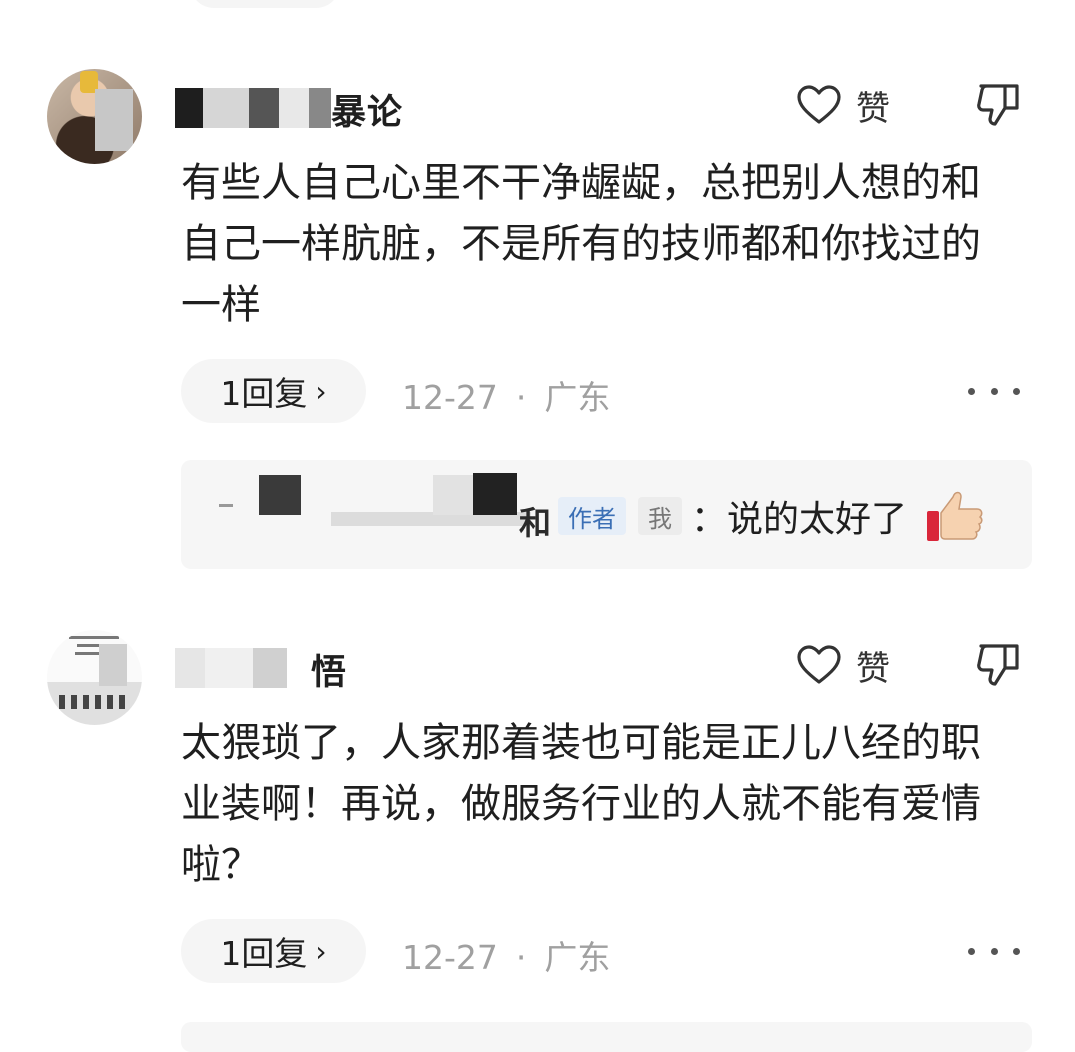 Image resolution: width=1075 pixels, height=1052 pixels. I want to click on sub-reply-text: ：说的太好了, so click(799, 519).